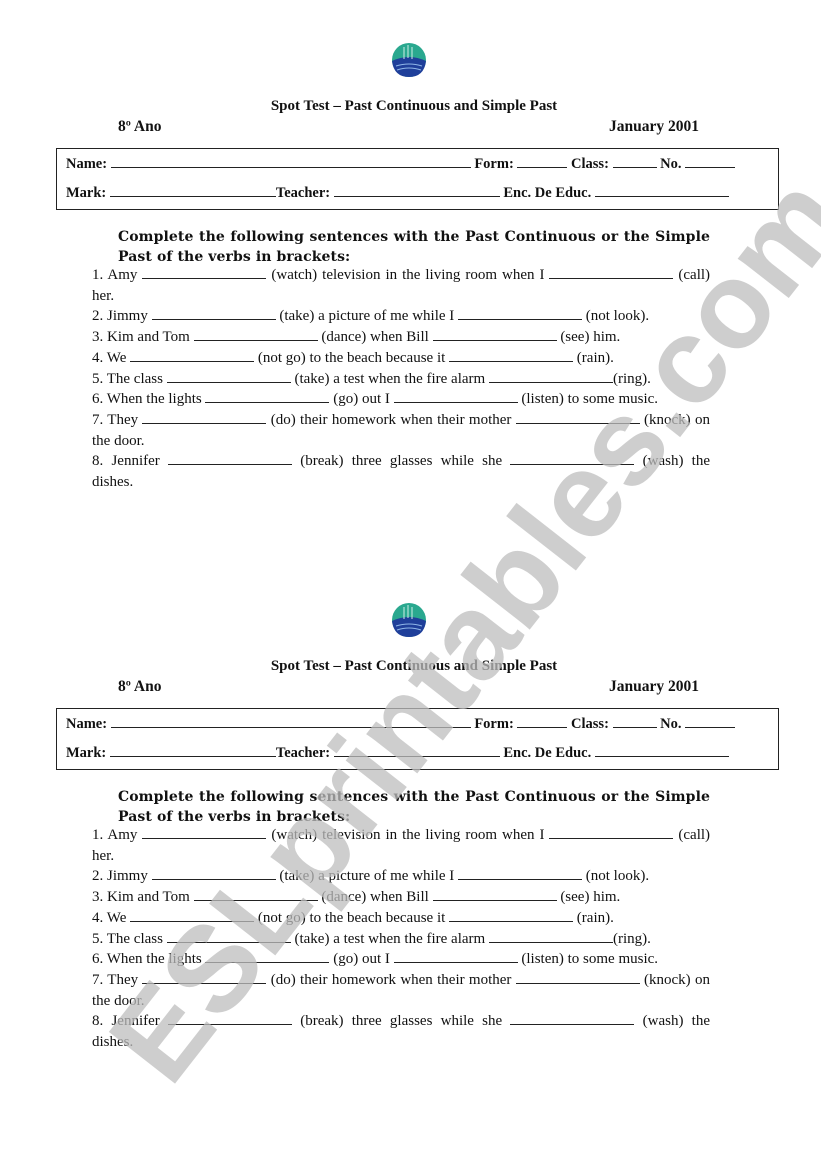 The image size is (821, 1169). What do you see at coordinates (401, 461) in the screenshot?
I see `exercise-text: (break) three glasses while she` at bounding box center [401, 461].